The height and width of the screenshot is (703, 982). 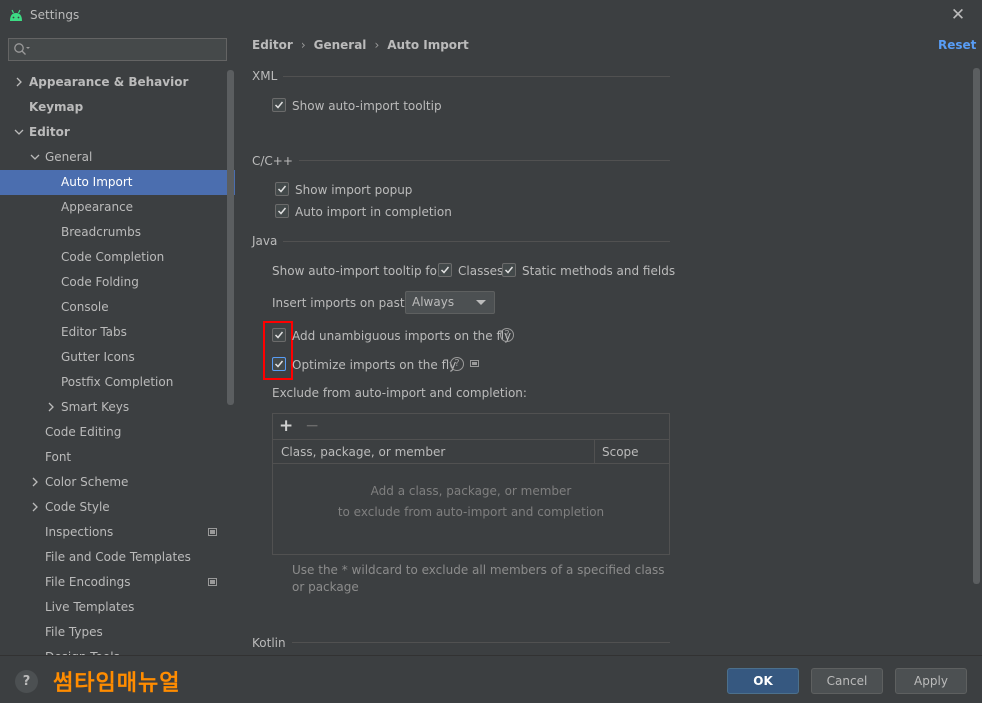 What do you see at coordinates (763, 681) in the screenshot?
I see `ok-button: OK` at bounding box center [763, 681].